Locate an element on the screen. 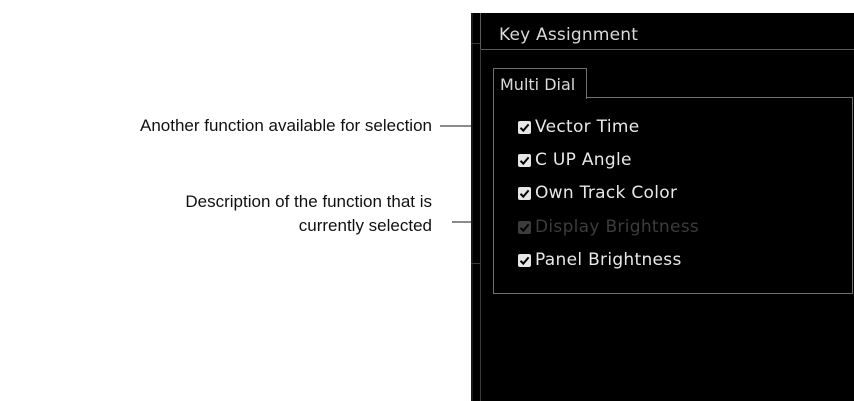 This screenshot has height=401, width=854. checkbox-display-brightness is located at coordinates (524, 227).